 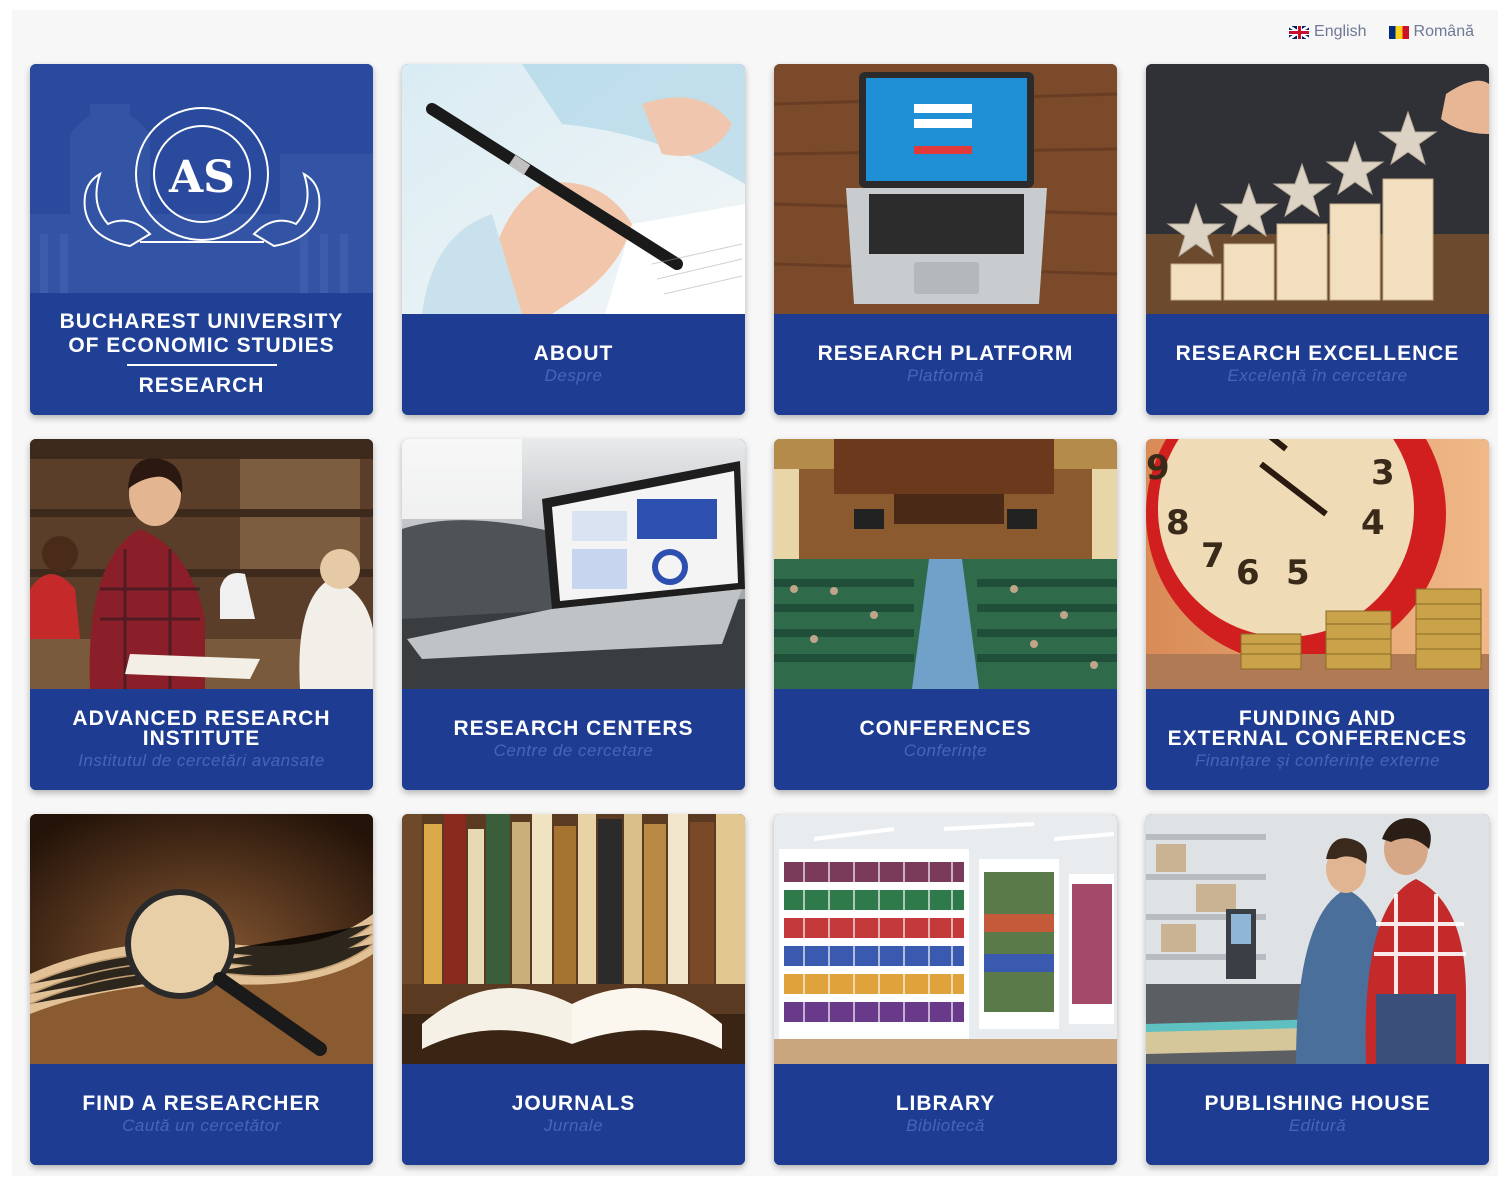 I want to click on tile-find-a-researcher-subtitle: Caută un cercetător, so click(x=201, y=1125).